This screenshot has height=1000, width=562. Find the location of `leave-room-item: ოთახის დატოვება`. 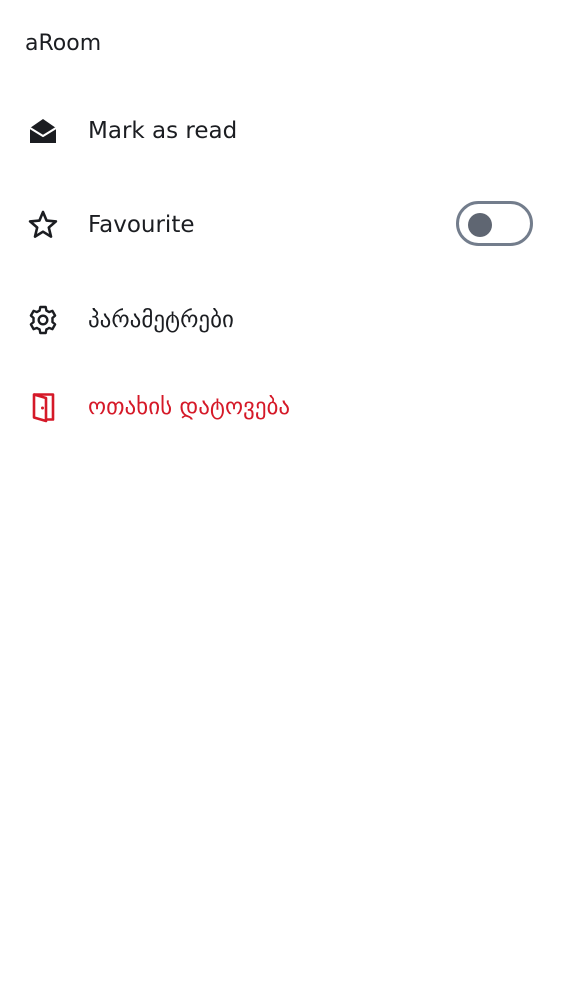

leave-room-item: ოთახის დატოვება is located at coordinates (281, 407).